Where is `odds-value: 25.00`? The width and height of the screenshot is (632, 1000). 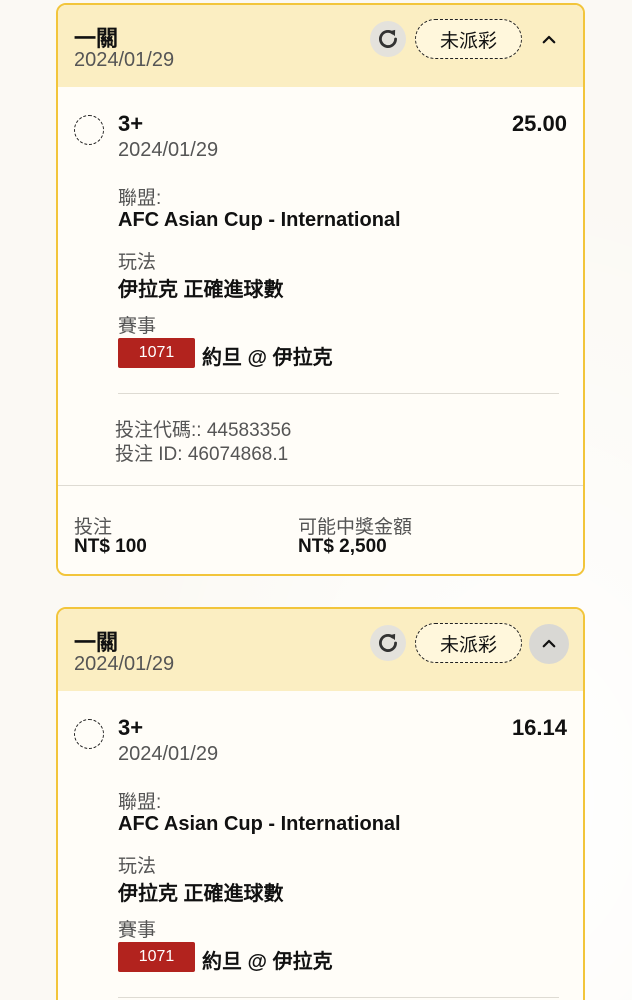
odds-value: 25.00 is located at coordinates (539, 123).